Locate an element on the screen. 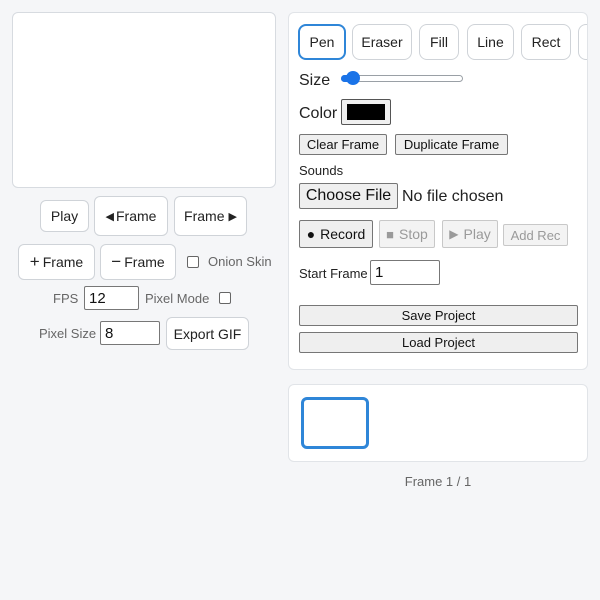 The height and width of the screenshot is (600, 600). size-slider-thumb is located at coordinates (353, 78).